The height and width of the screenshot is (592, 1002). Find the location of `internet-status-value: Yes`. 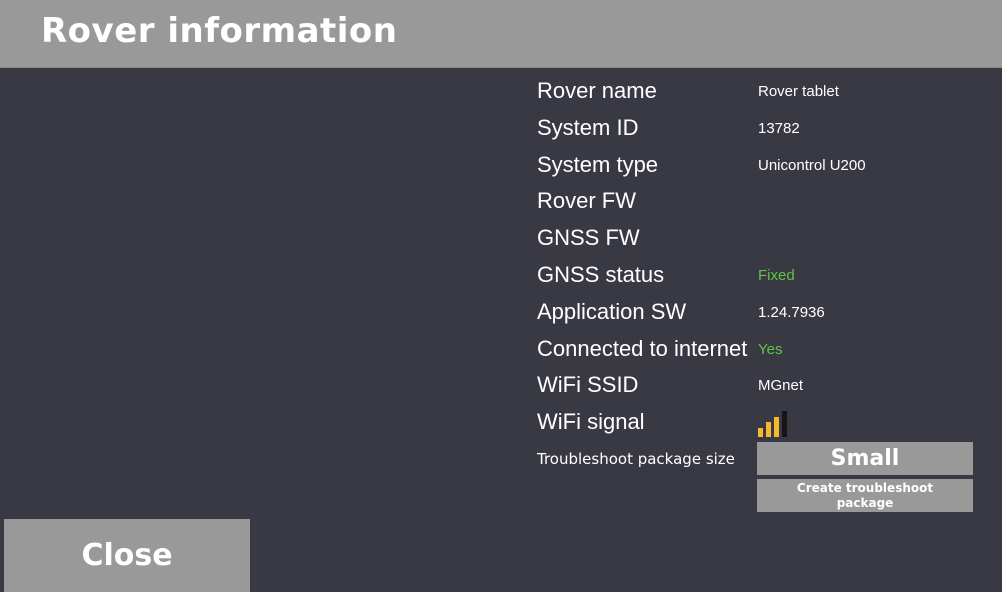

internet-status-value: Yes is located at coordinates (770, 349).